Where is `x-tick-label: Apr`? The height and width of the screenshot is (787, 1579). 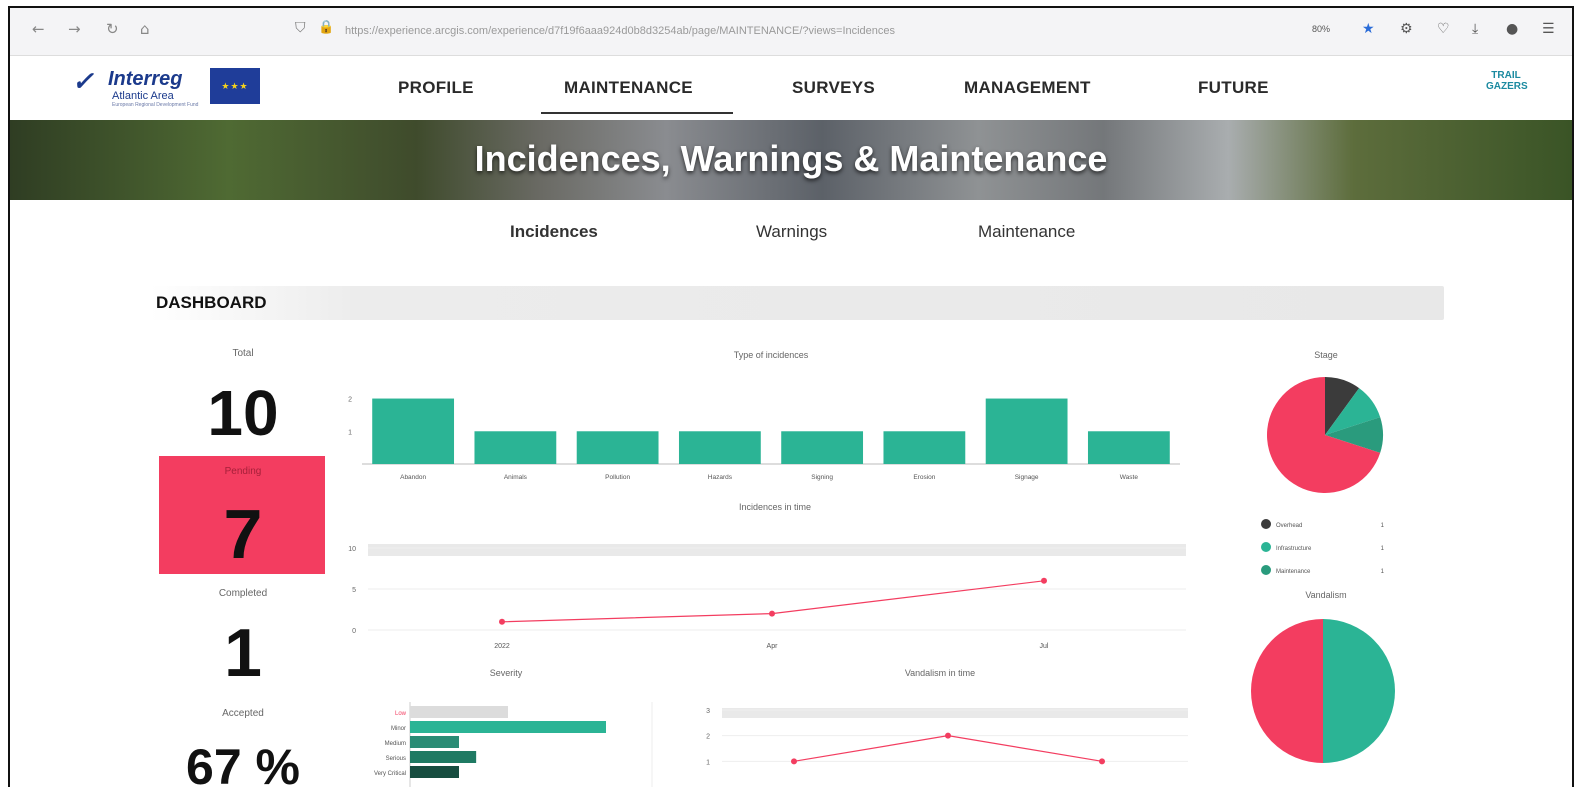
x-tick-label: Apr is located at coordinates (773, 646).